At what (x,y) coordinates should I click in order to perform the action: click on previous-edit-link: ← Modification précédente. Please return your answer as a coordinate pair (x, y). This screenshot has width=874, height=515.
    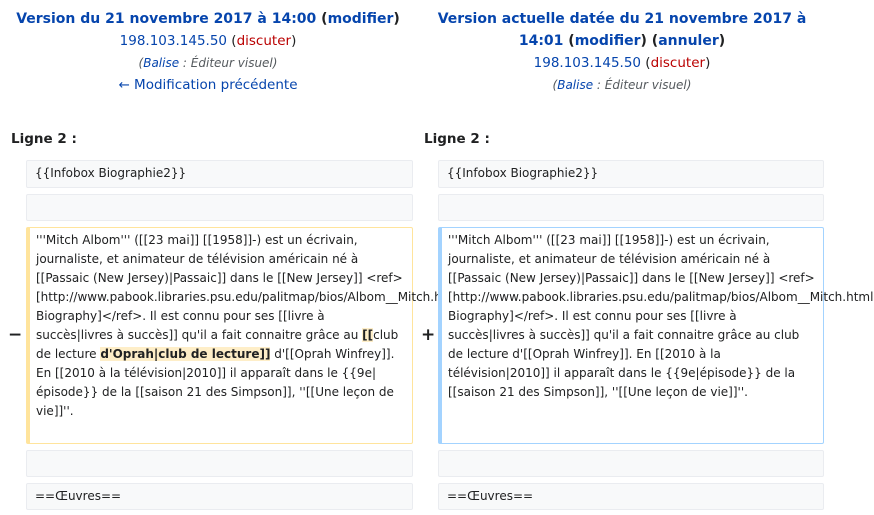
    Looking at the image, I should click on (208, 85).